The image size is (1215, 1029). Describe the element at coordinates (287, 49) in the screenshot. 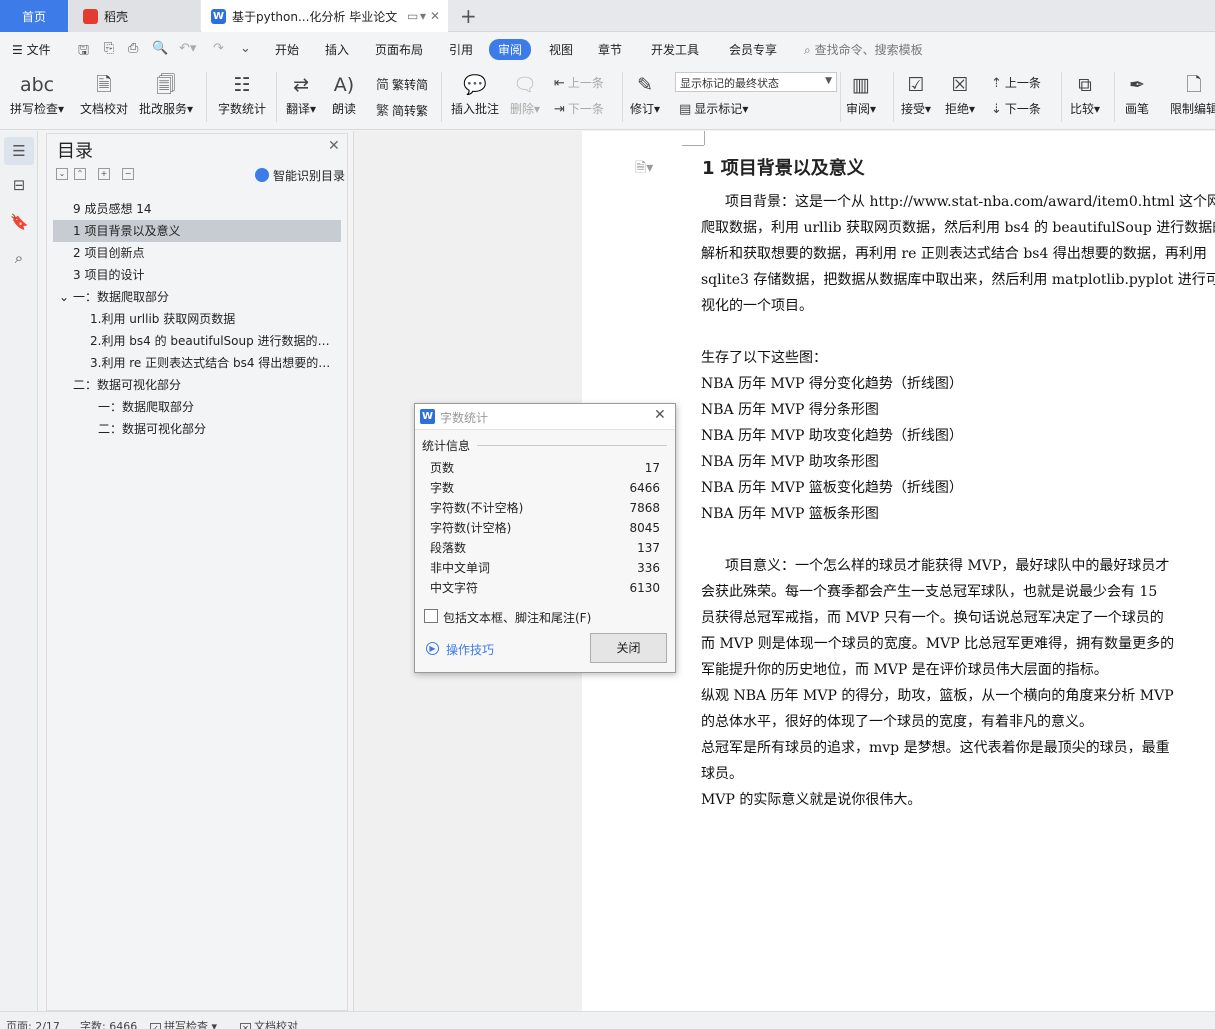

I see `menu-start: 开始` at that location.